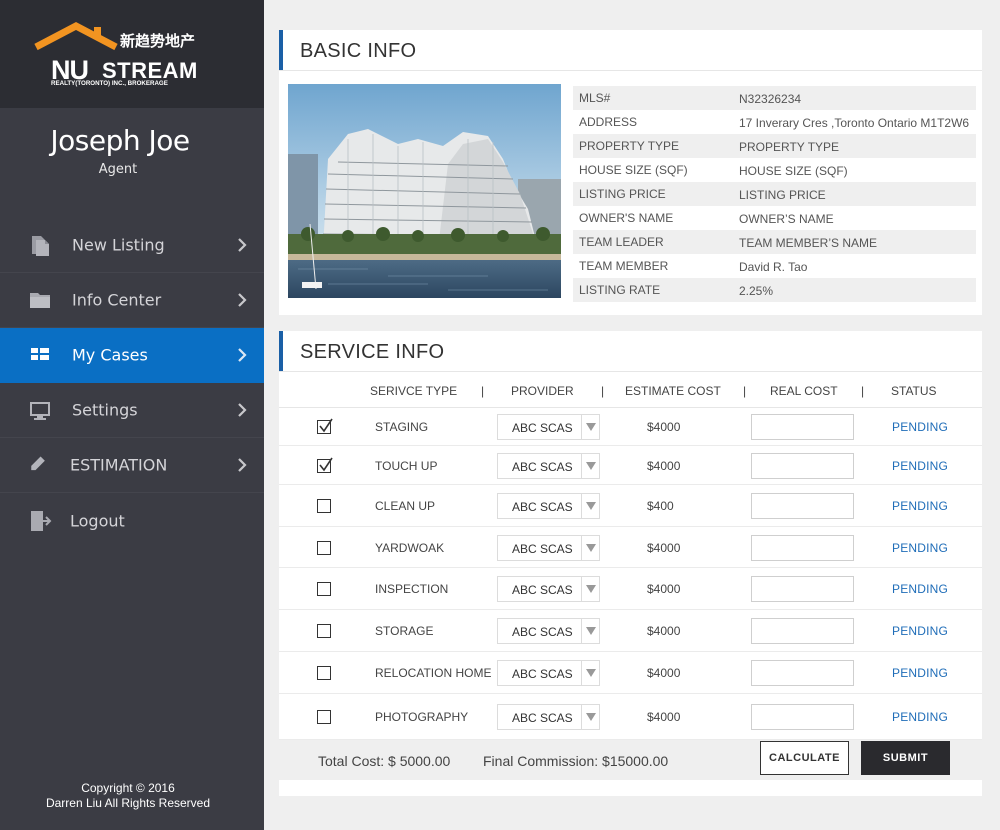 The image size is (1000, 830). What do you see at coordinates (774, 146) in the screenshot?
I see `info-row-property-type: PROPERTY TYPE PROPERTY TYPE` at bounding box center [774, 146].